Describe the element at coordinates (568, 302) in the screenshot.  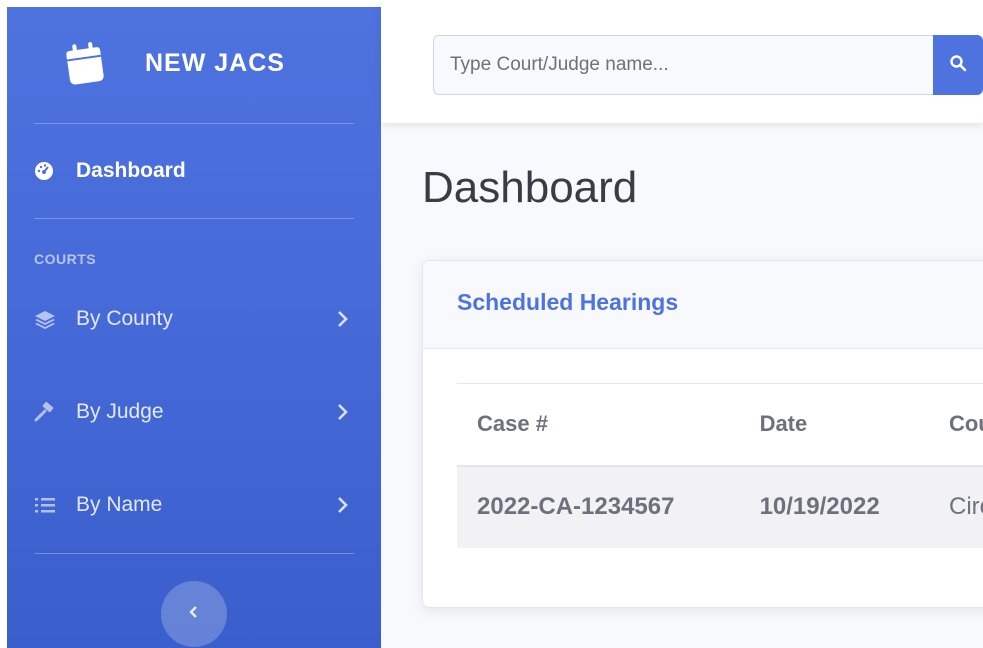
I see `card-title: Scheduled Hearings` at that location.